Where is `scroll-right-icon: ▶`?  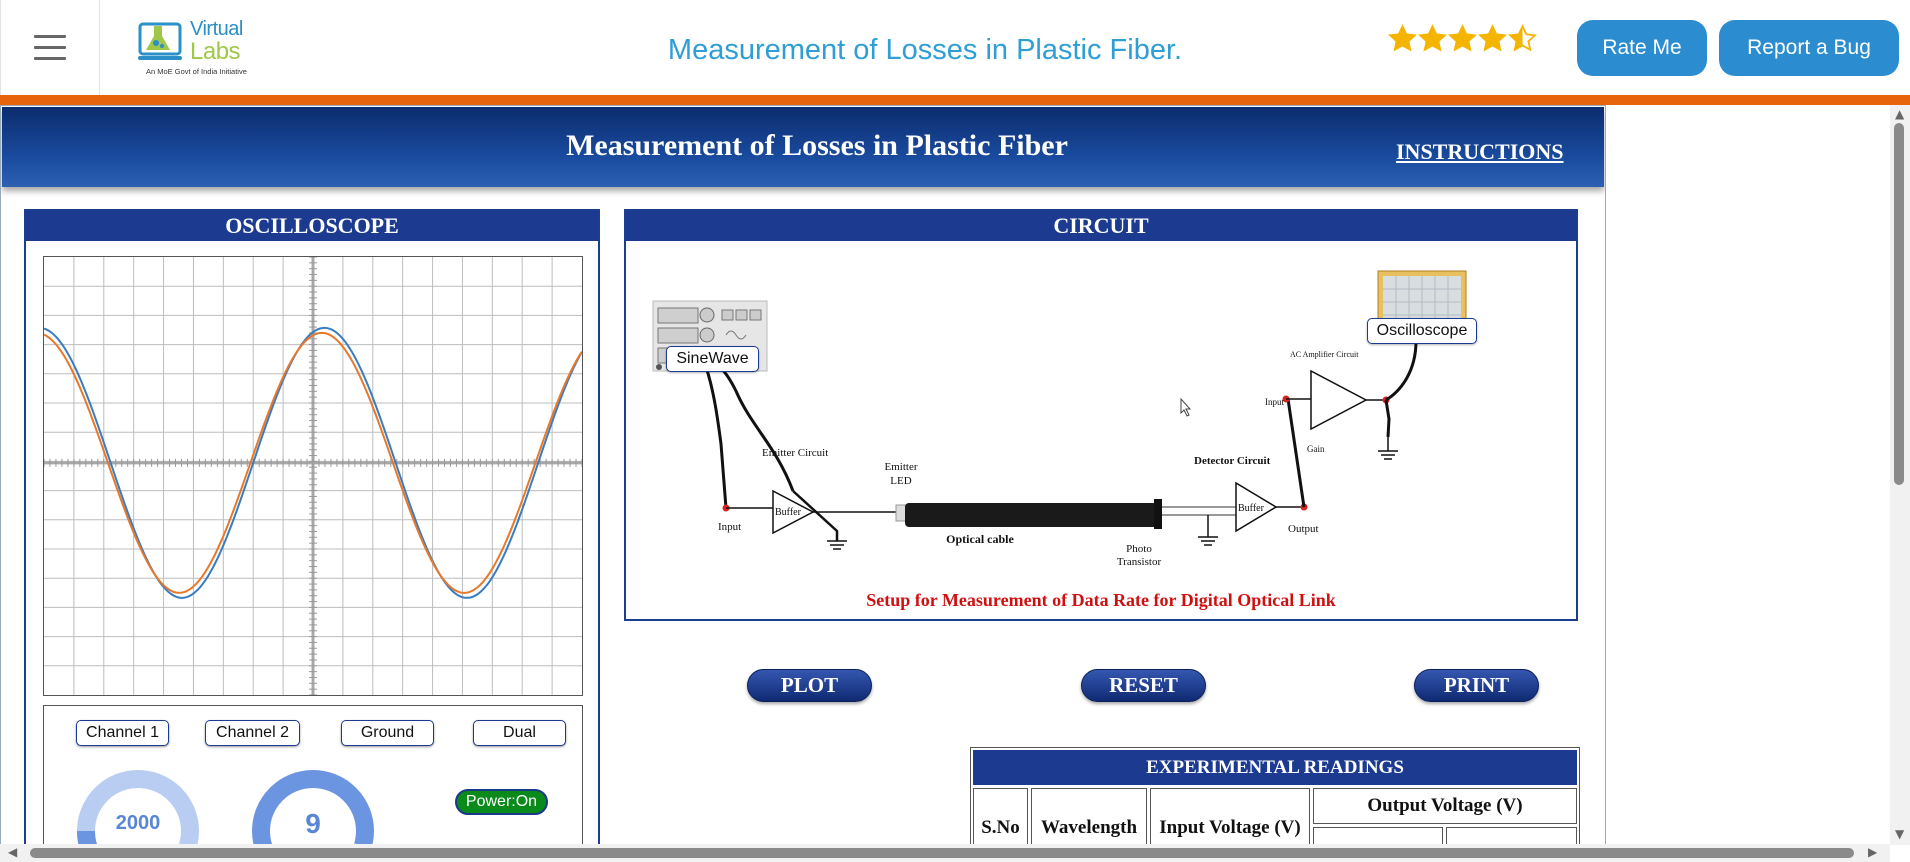
scroll-right-icon: ▶ is located at coordinates (1872, 852).